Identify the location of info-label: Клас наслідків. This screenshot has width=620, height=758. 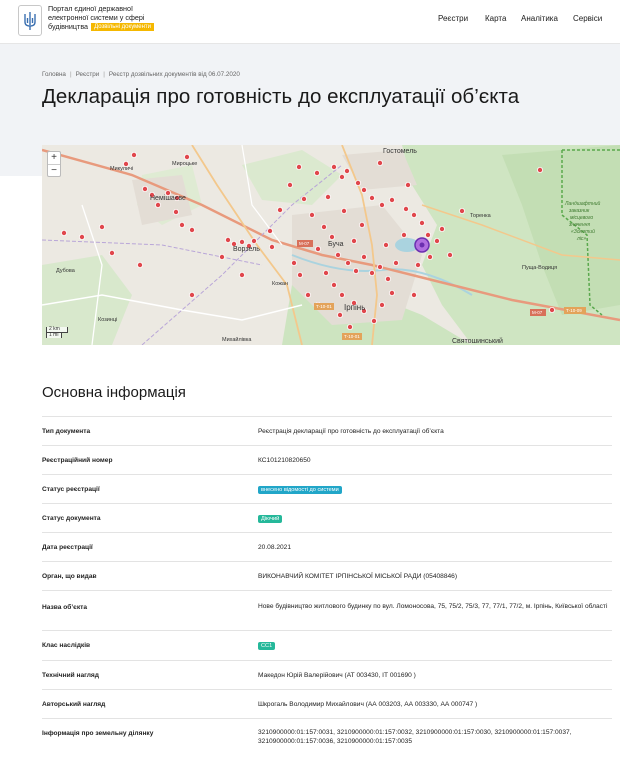
(66, 645).